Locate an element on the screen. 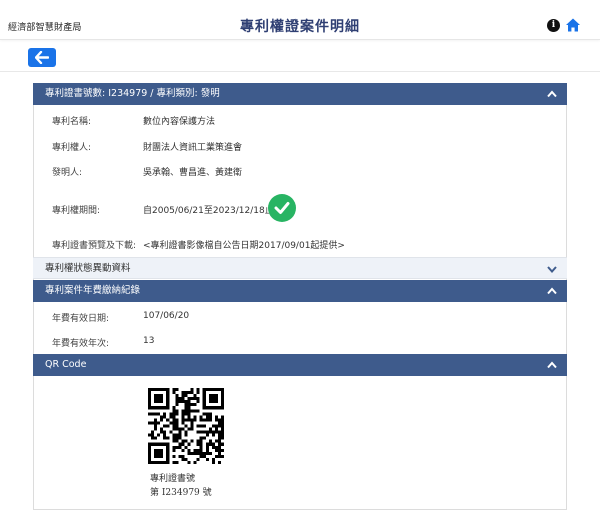 The width and height of the screenshot is (600, 530). patent-info-header-label: 專利證書號數: I234979 / 專利類別: 發明 is located at coordinates (132, 93).